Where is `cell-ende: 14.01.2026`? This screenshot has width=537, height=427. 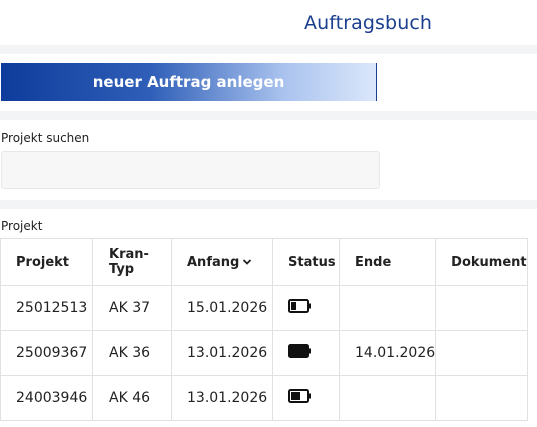 cell-ende: 14.01.2026 is located at coordinates (387, 353).